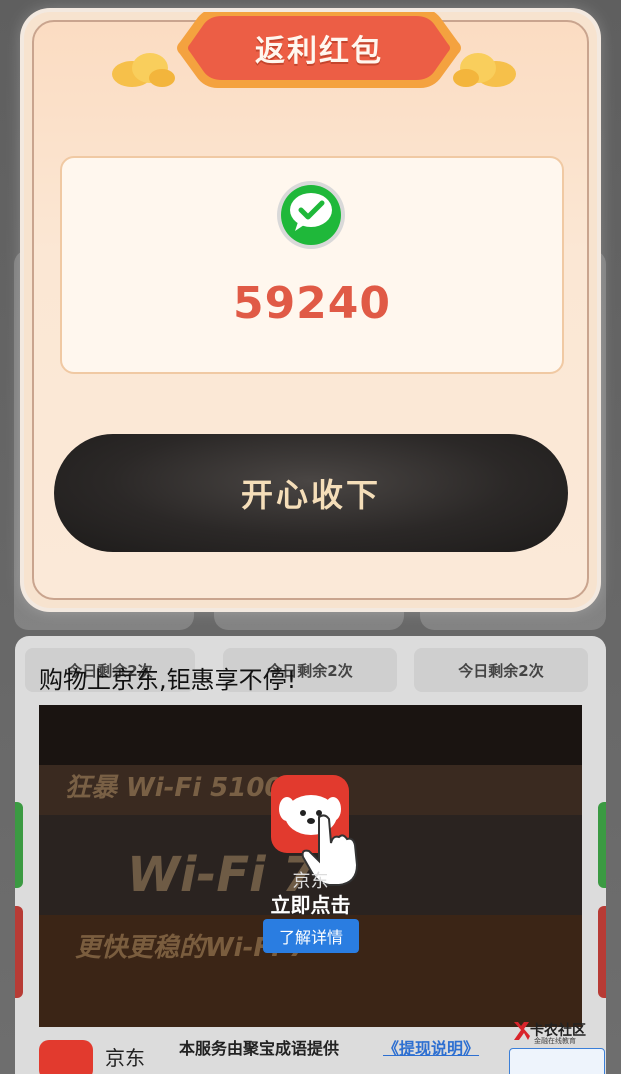 The height and width of the screenshot is (1074, 621). What do you see at coordinates (311, 936) in the screenshot?
I see `learn-more-button: 了解详情` at bounding box center [311, 936].